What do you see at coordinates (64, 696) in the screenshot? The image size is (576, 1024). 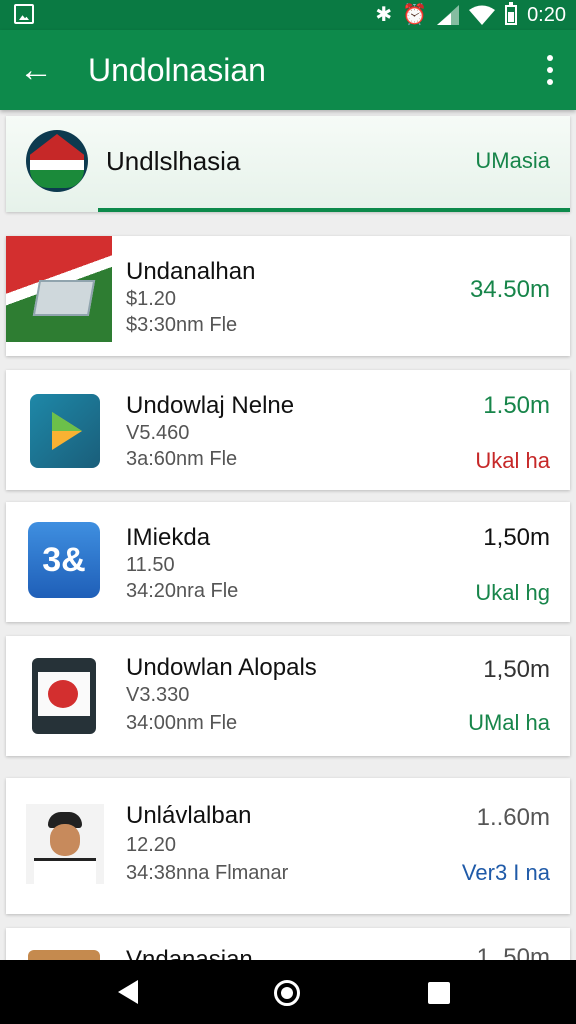 I see `app-icon` at bounding box center [64, 696].